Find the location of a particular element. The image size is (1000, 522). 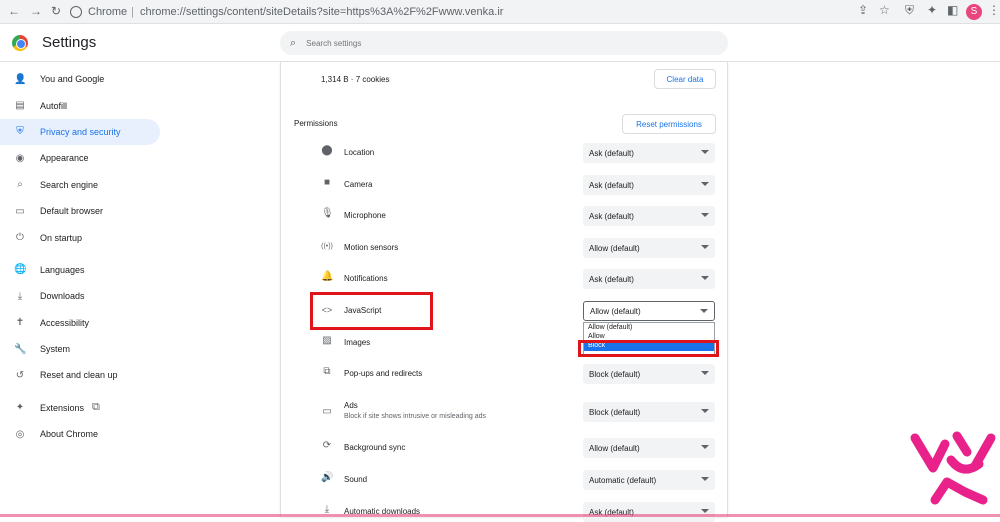

camera-select: Ask (default) is located at coordinates (649, 185).